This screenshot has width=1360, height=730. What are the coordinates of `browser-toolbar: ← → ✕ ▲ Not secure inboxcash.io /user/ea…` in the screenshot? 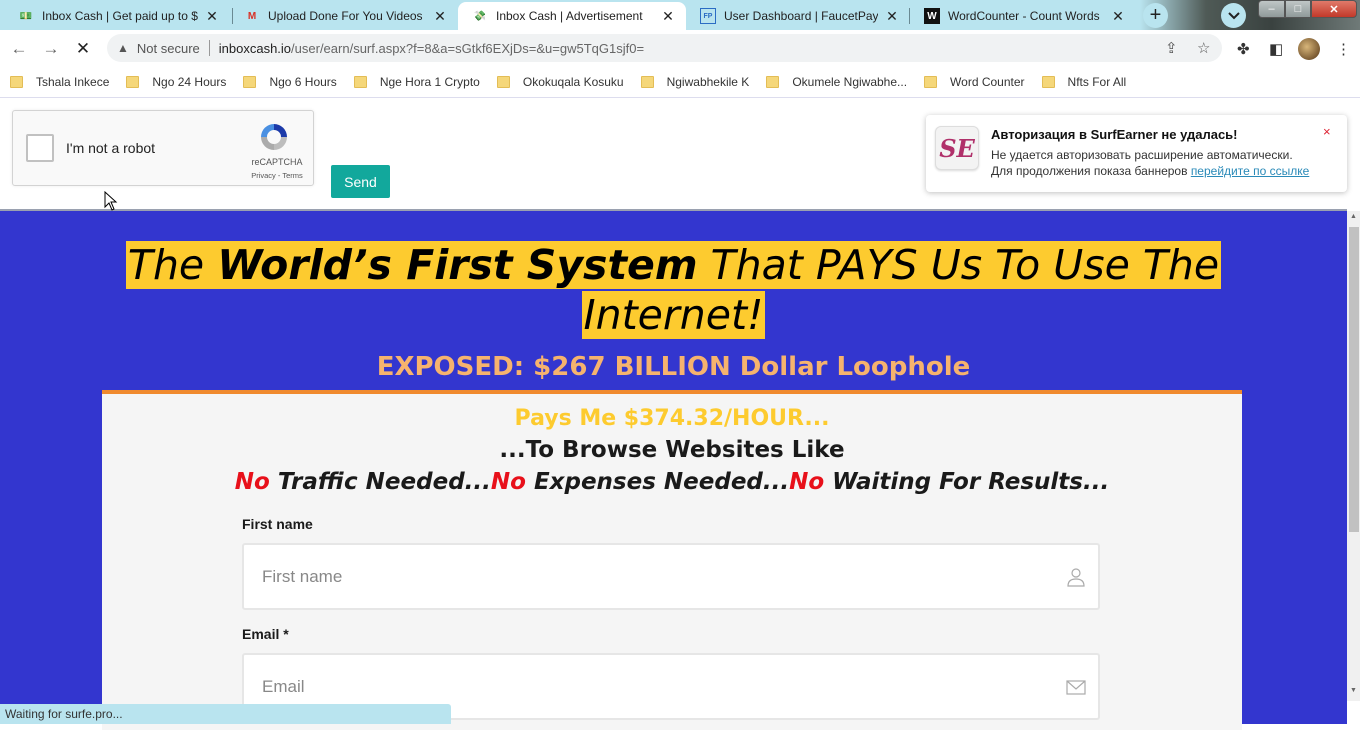 It's located at (680, 48).